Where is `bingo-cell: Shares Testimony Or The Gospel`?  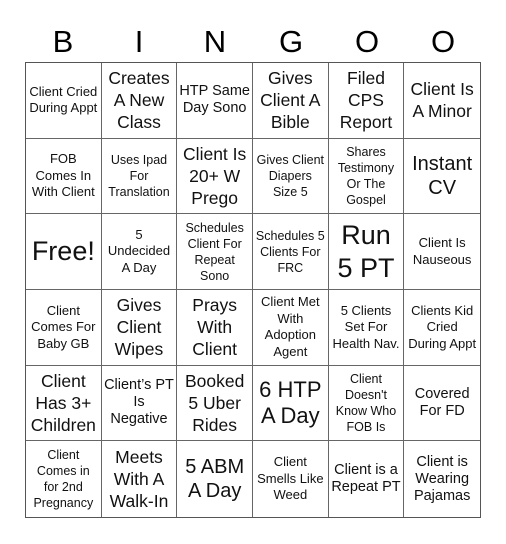
bingo-cell: Shares Testimony Or The Gospel is located at coordinates (366, 176).